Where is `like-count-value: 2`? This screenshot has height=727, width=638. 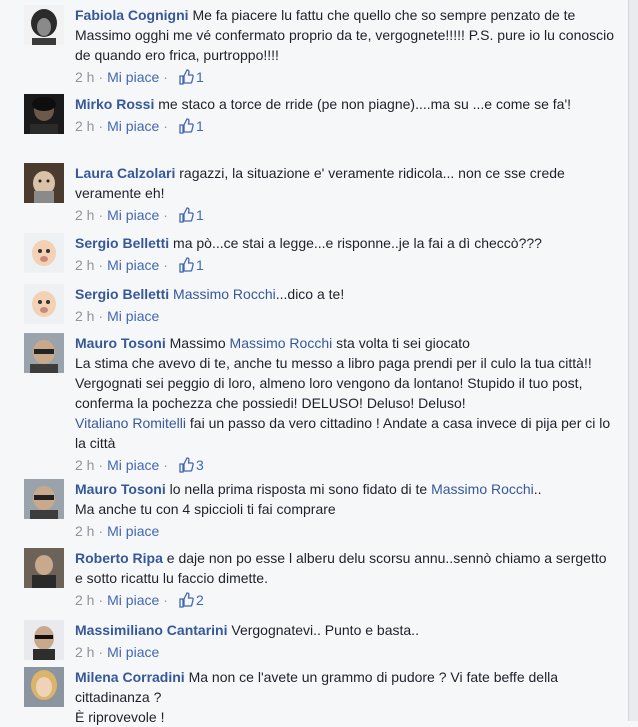
like-count-value: 2 is located at coordinates (199, 600).